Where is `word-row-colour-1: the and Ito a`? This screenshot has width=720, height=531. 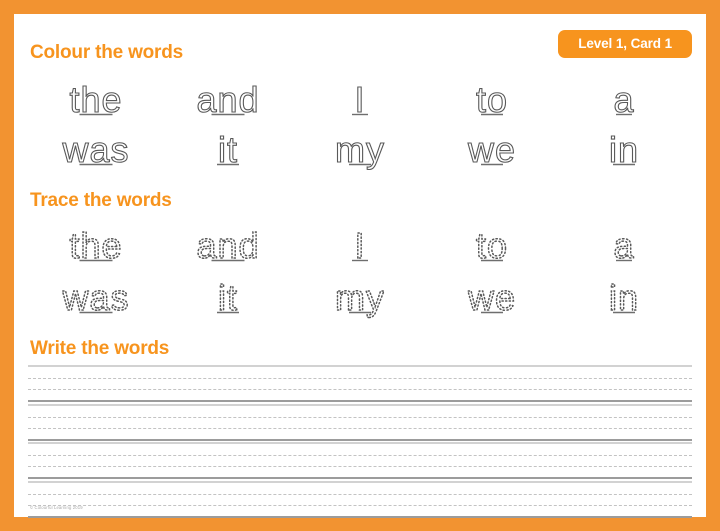
word-row-colour-1: the and Ito a is located at coordinates (360, 100).